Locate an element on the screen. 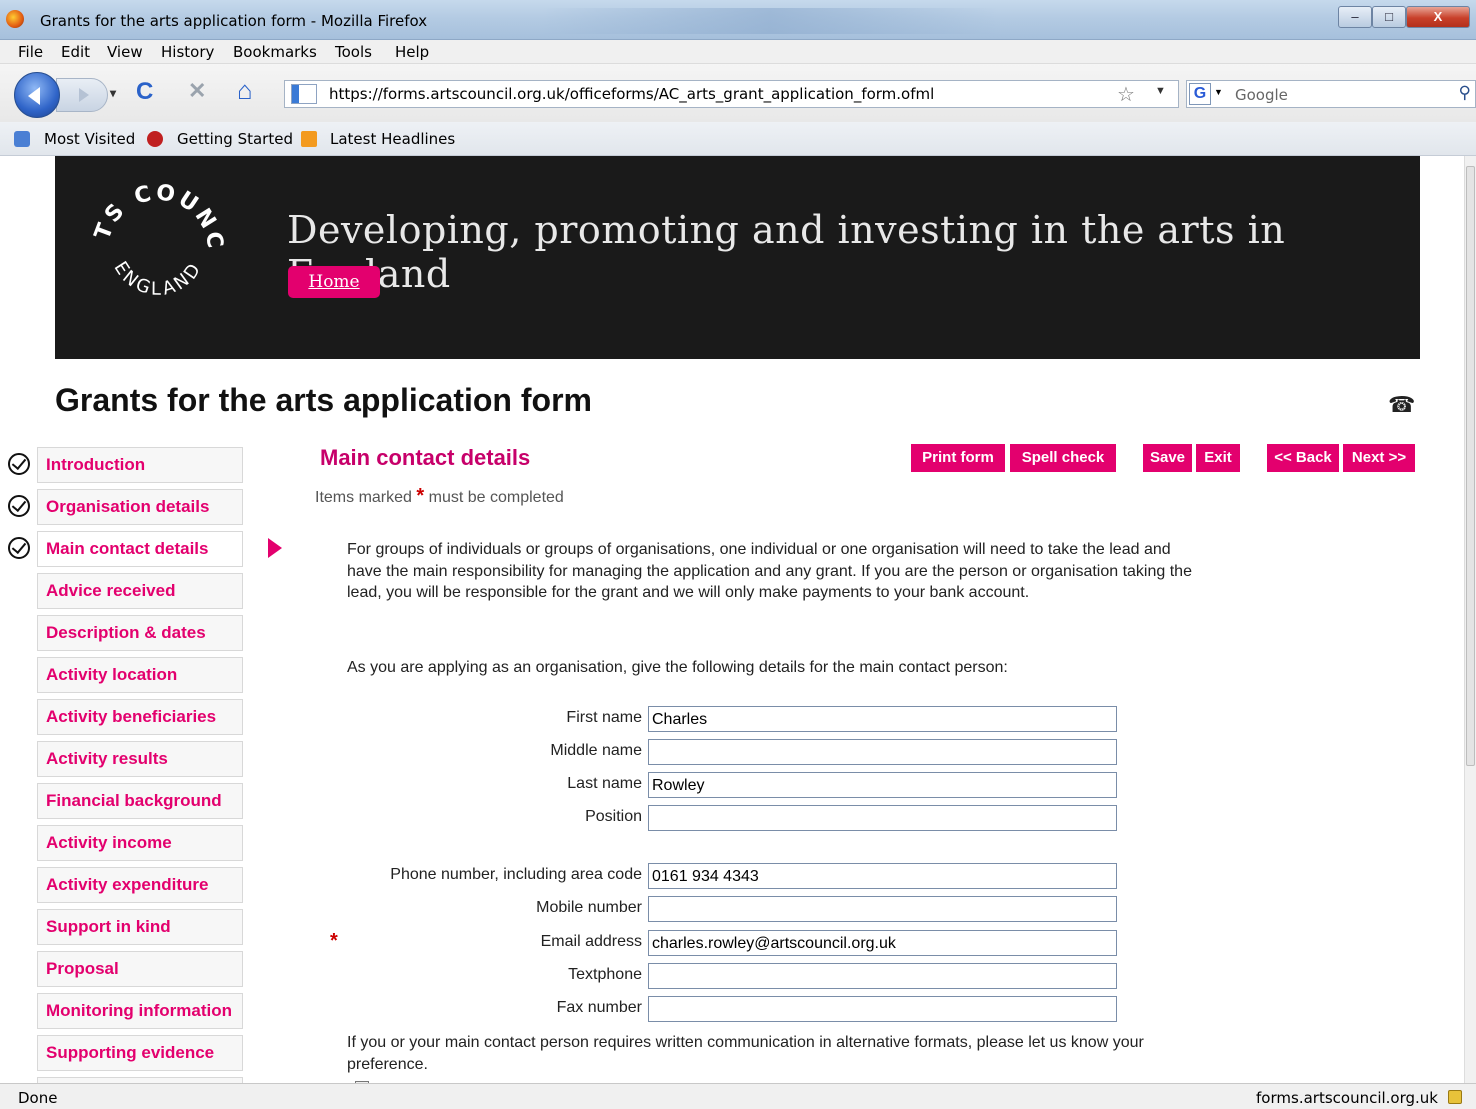 Image resolution: width=1476 pixels, height=1109 pixels. reload-icon: C is located at coordinates (144, 92).